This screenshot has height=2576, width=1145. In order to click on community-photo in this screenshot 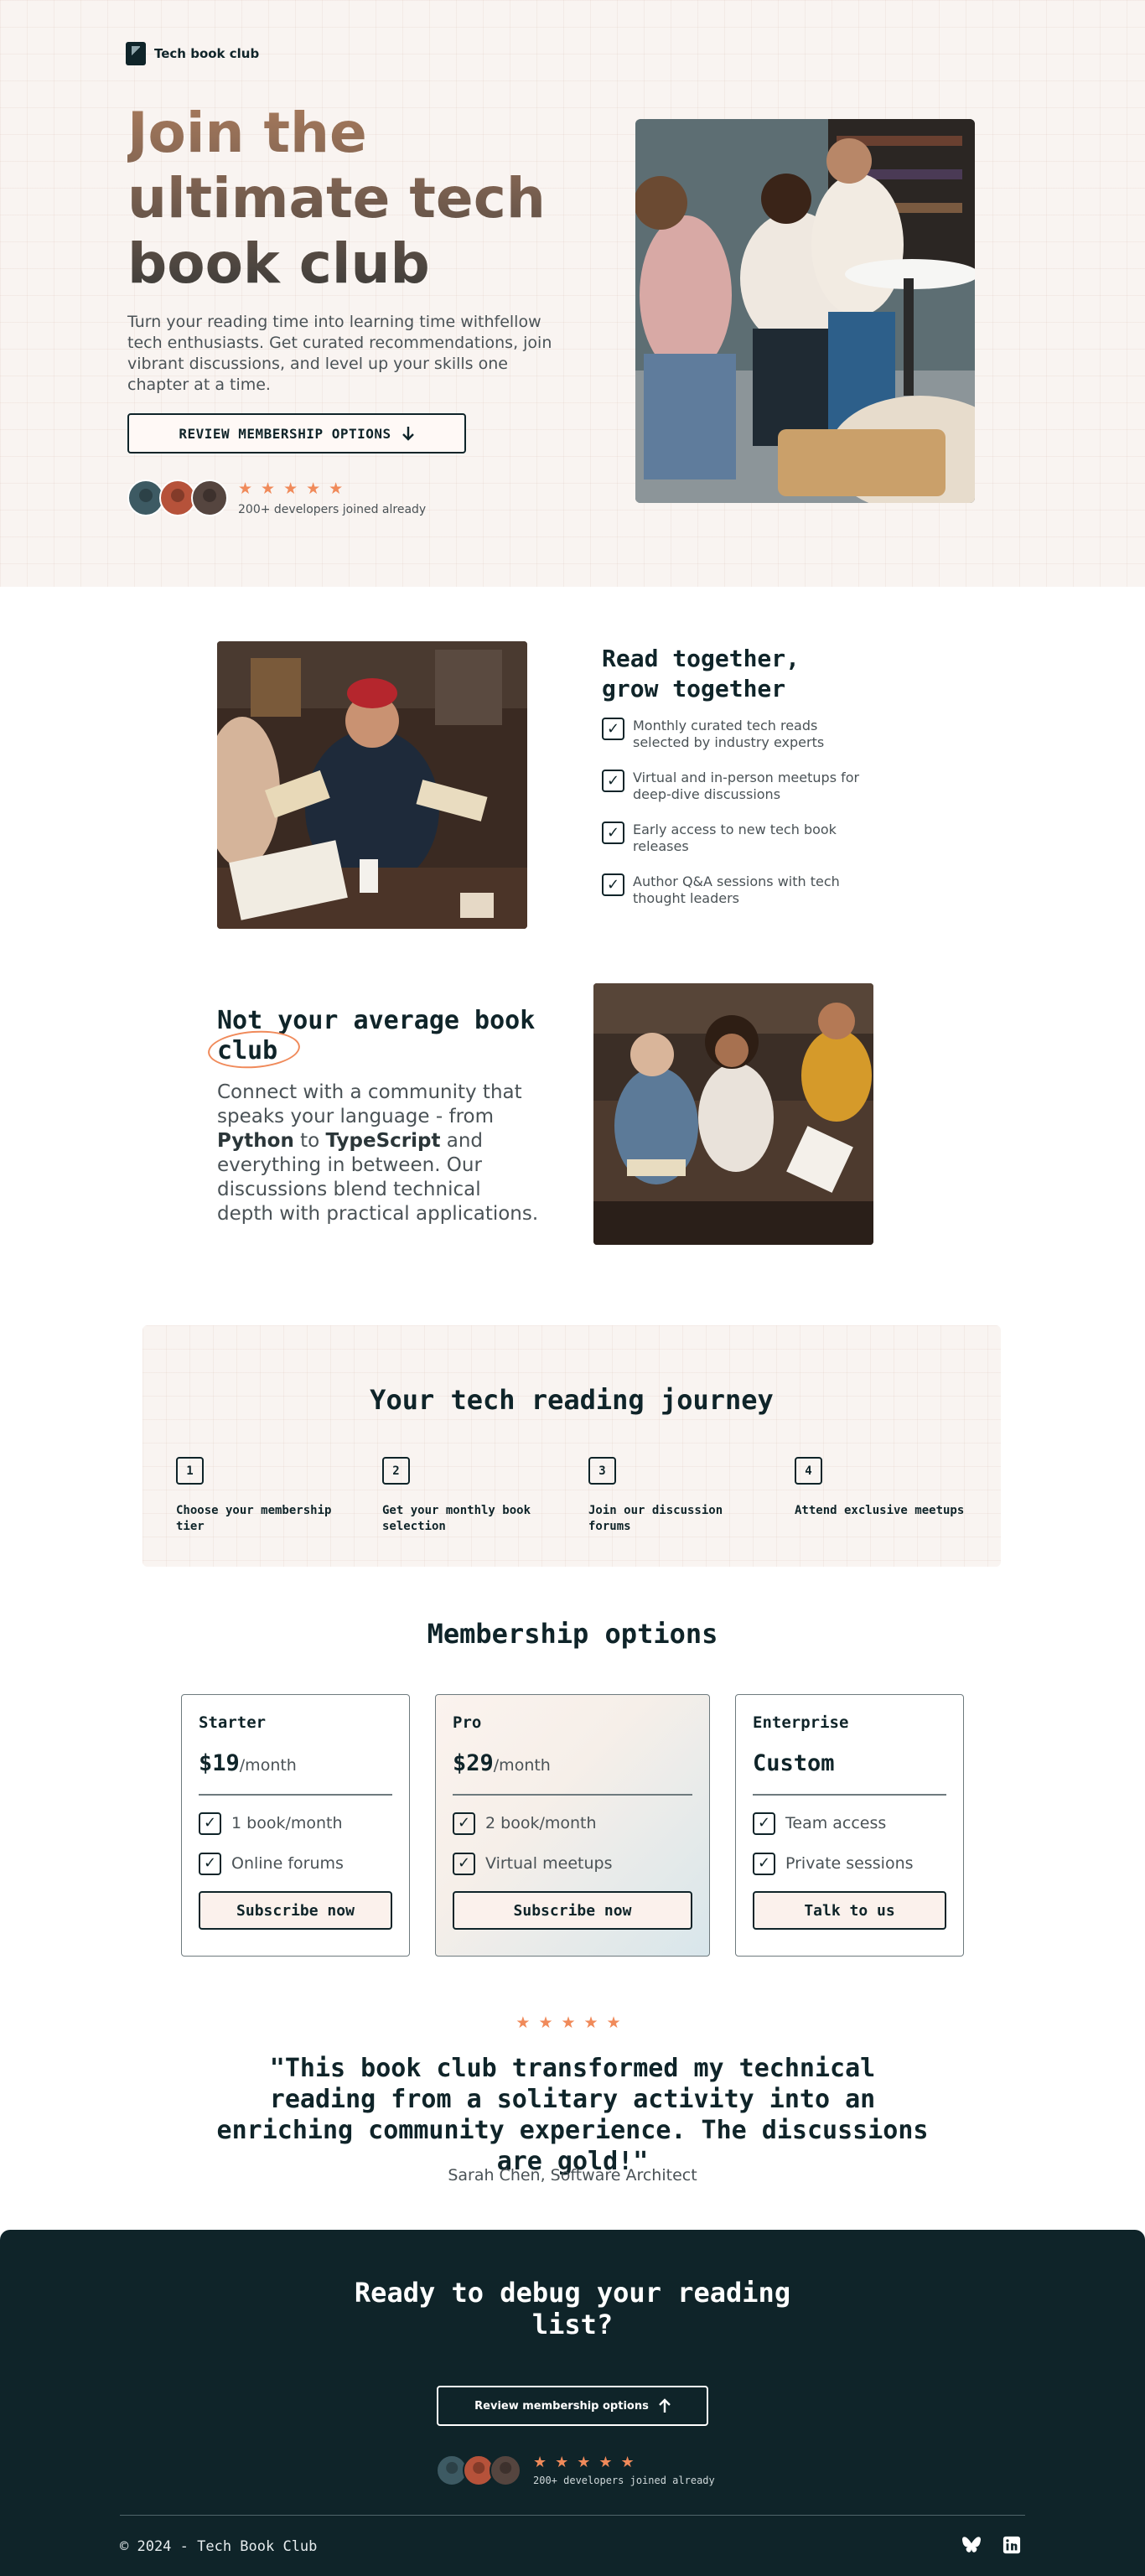, I will do `click(733, 1114)`.